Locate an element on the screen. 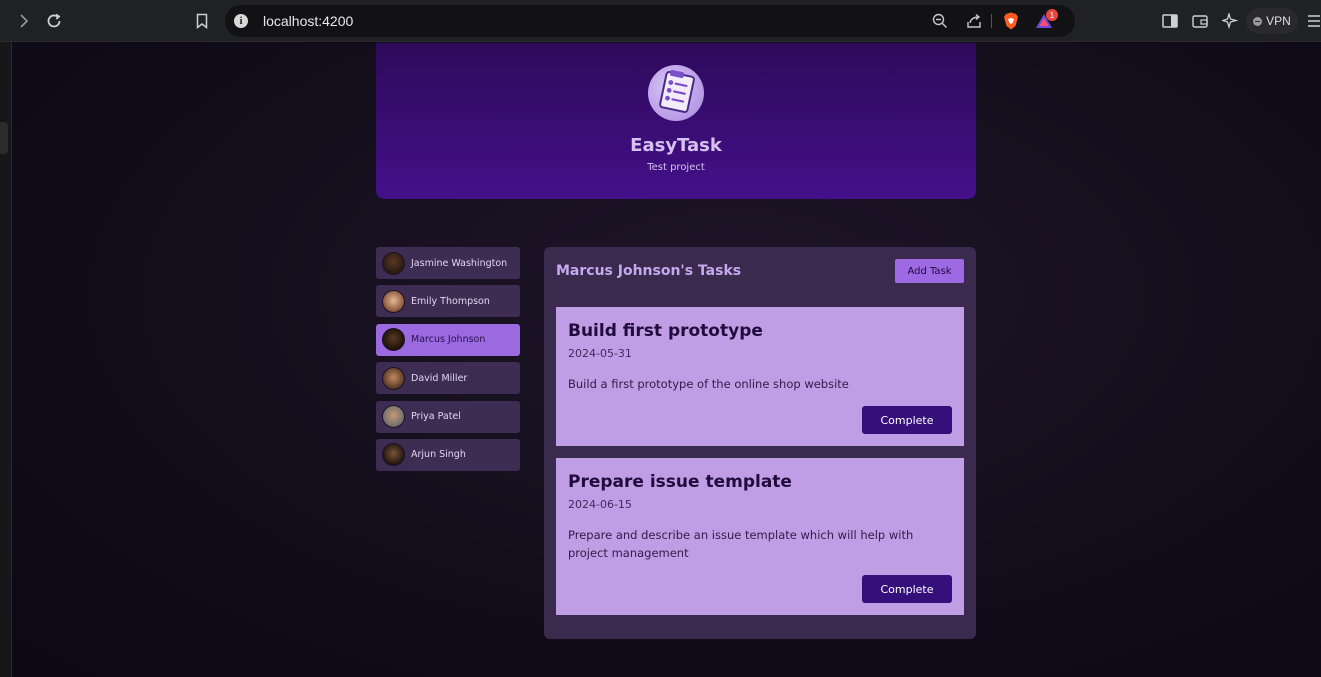 This screenshot has height=677, width=1321. browser-toolbar: i localhost:4200 1 VPN is located at coordinates (660, 21).